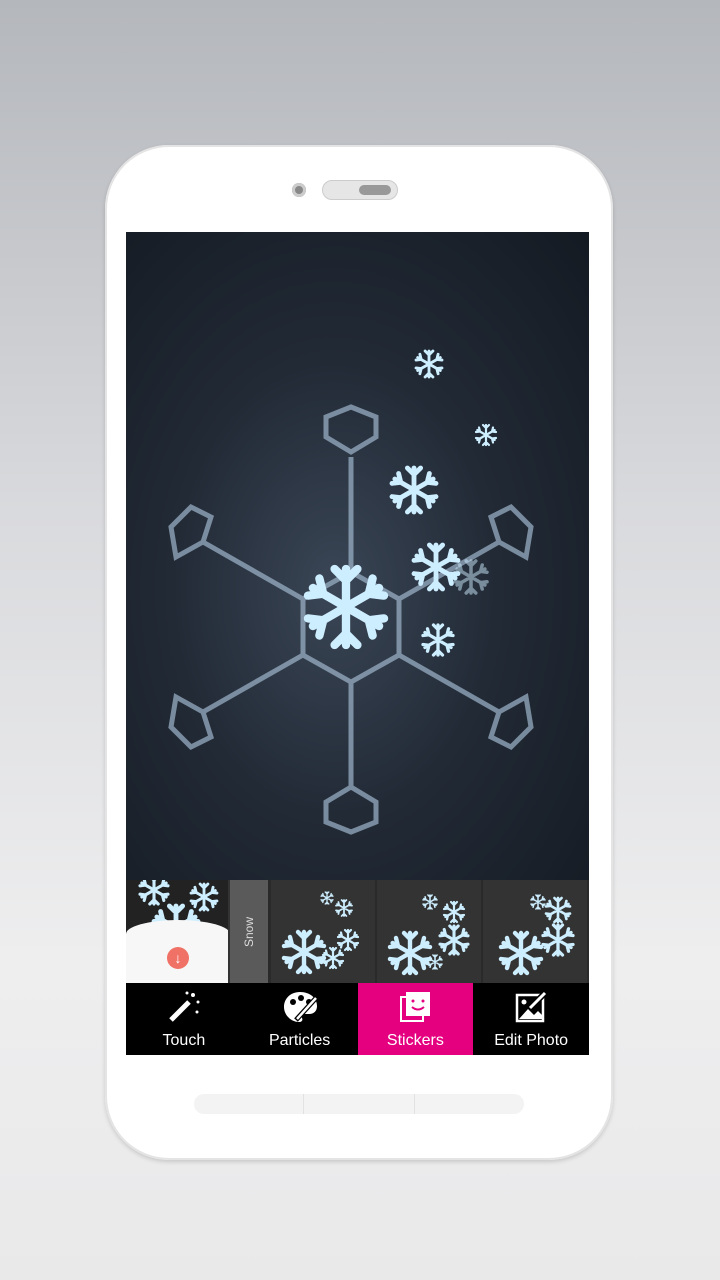 The width and height of the screenshot is (720, 1280). What do you see at coordinates (184, 1006) in the screenshot?
I see `magic-wand-icon` at bounding box center [184, 1006].